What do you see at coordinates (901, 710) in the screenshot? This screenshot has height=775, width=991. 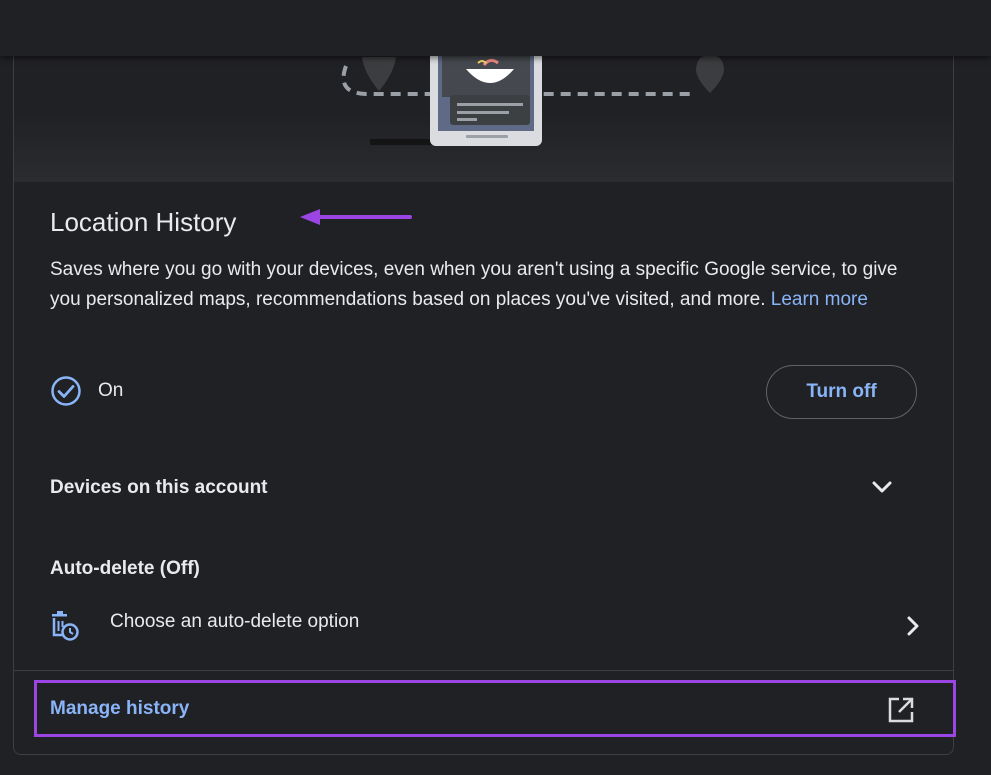 I see `open-in-new-icon` at bounding box center [901, 710].